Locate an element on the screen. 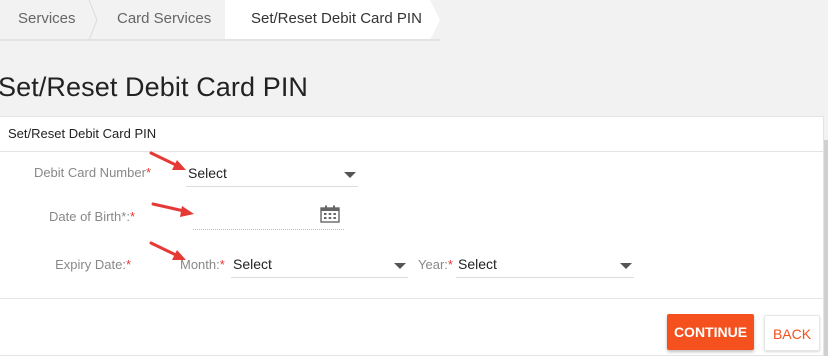 This screenshot has width=828, height=356. dob-label: Date of Birth*:* is located at coordinates (92, 216).